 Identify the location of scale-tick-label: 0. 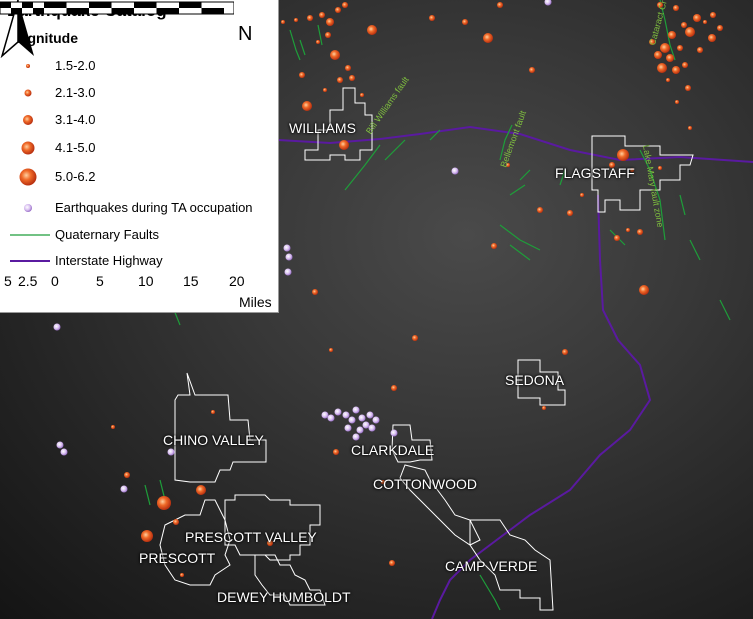
(55, 281).